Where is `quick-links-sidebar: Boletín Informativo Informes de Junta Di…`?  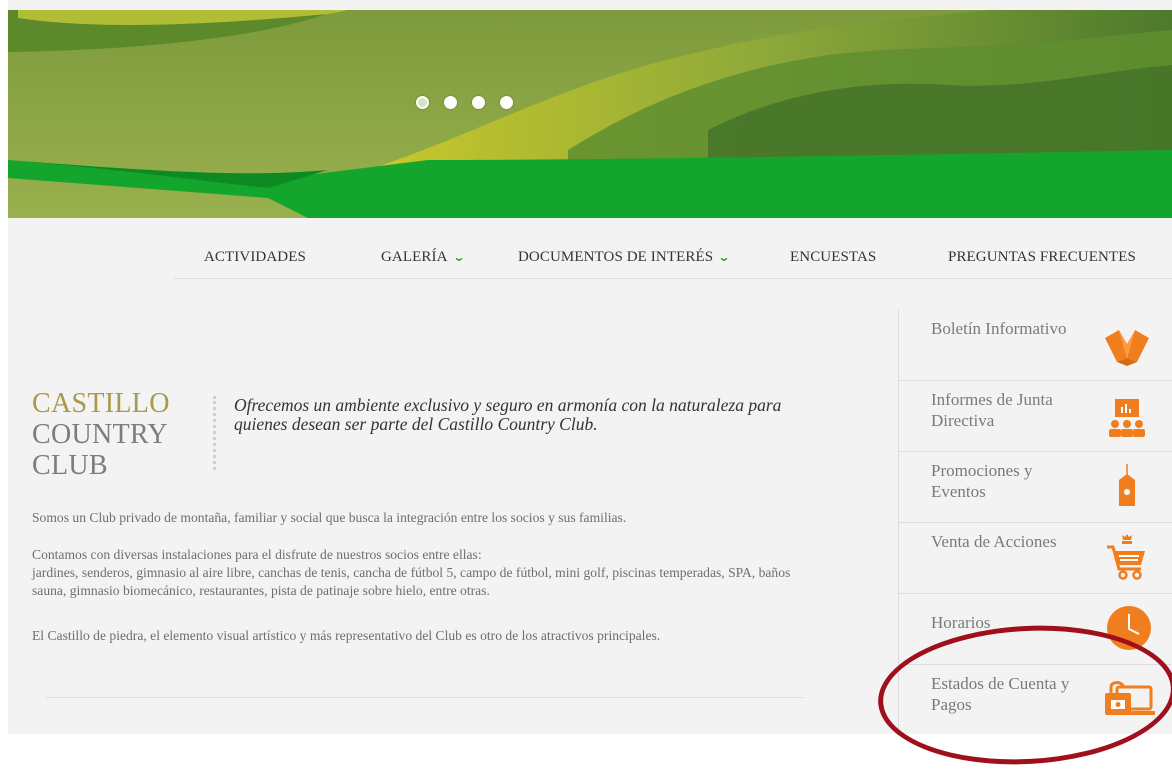
quick-links-sidebar: Boletín Informativo Informes de Junta Di… is located at coordinates (1035, 522).